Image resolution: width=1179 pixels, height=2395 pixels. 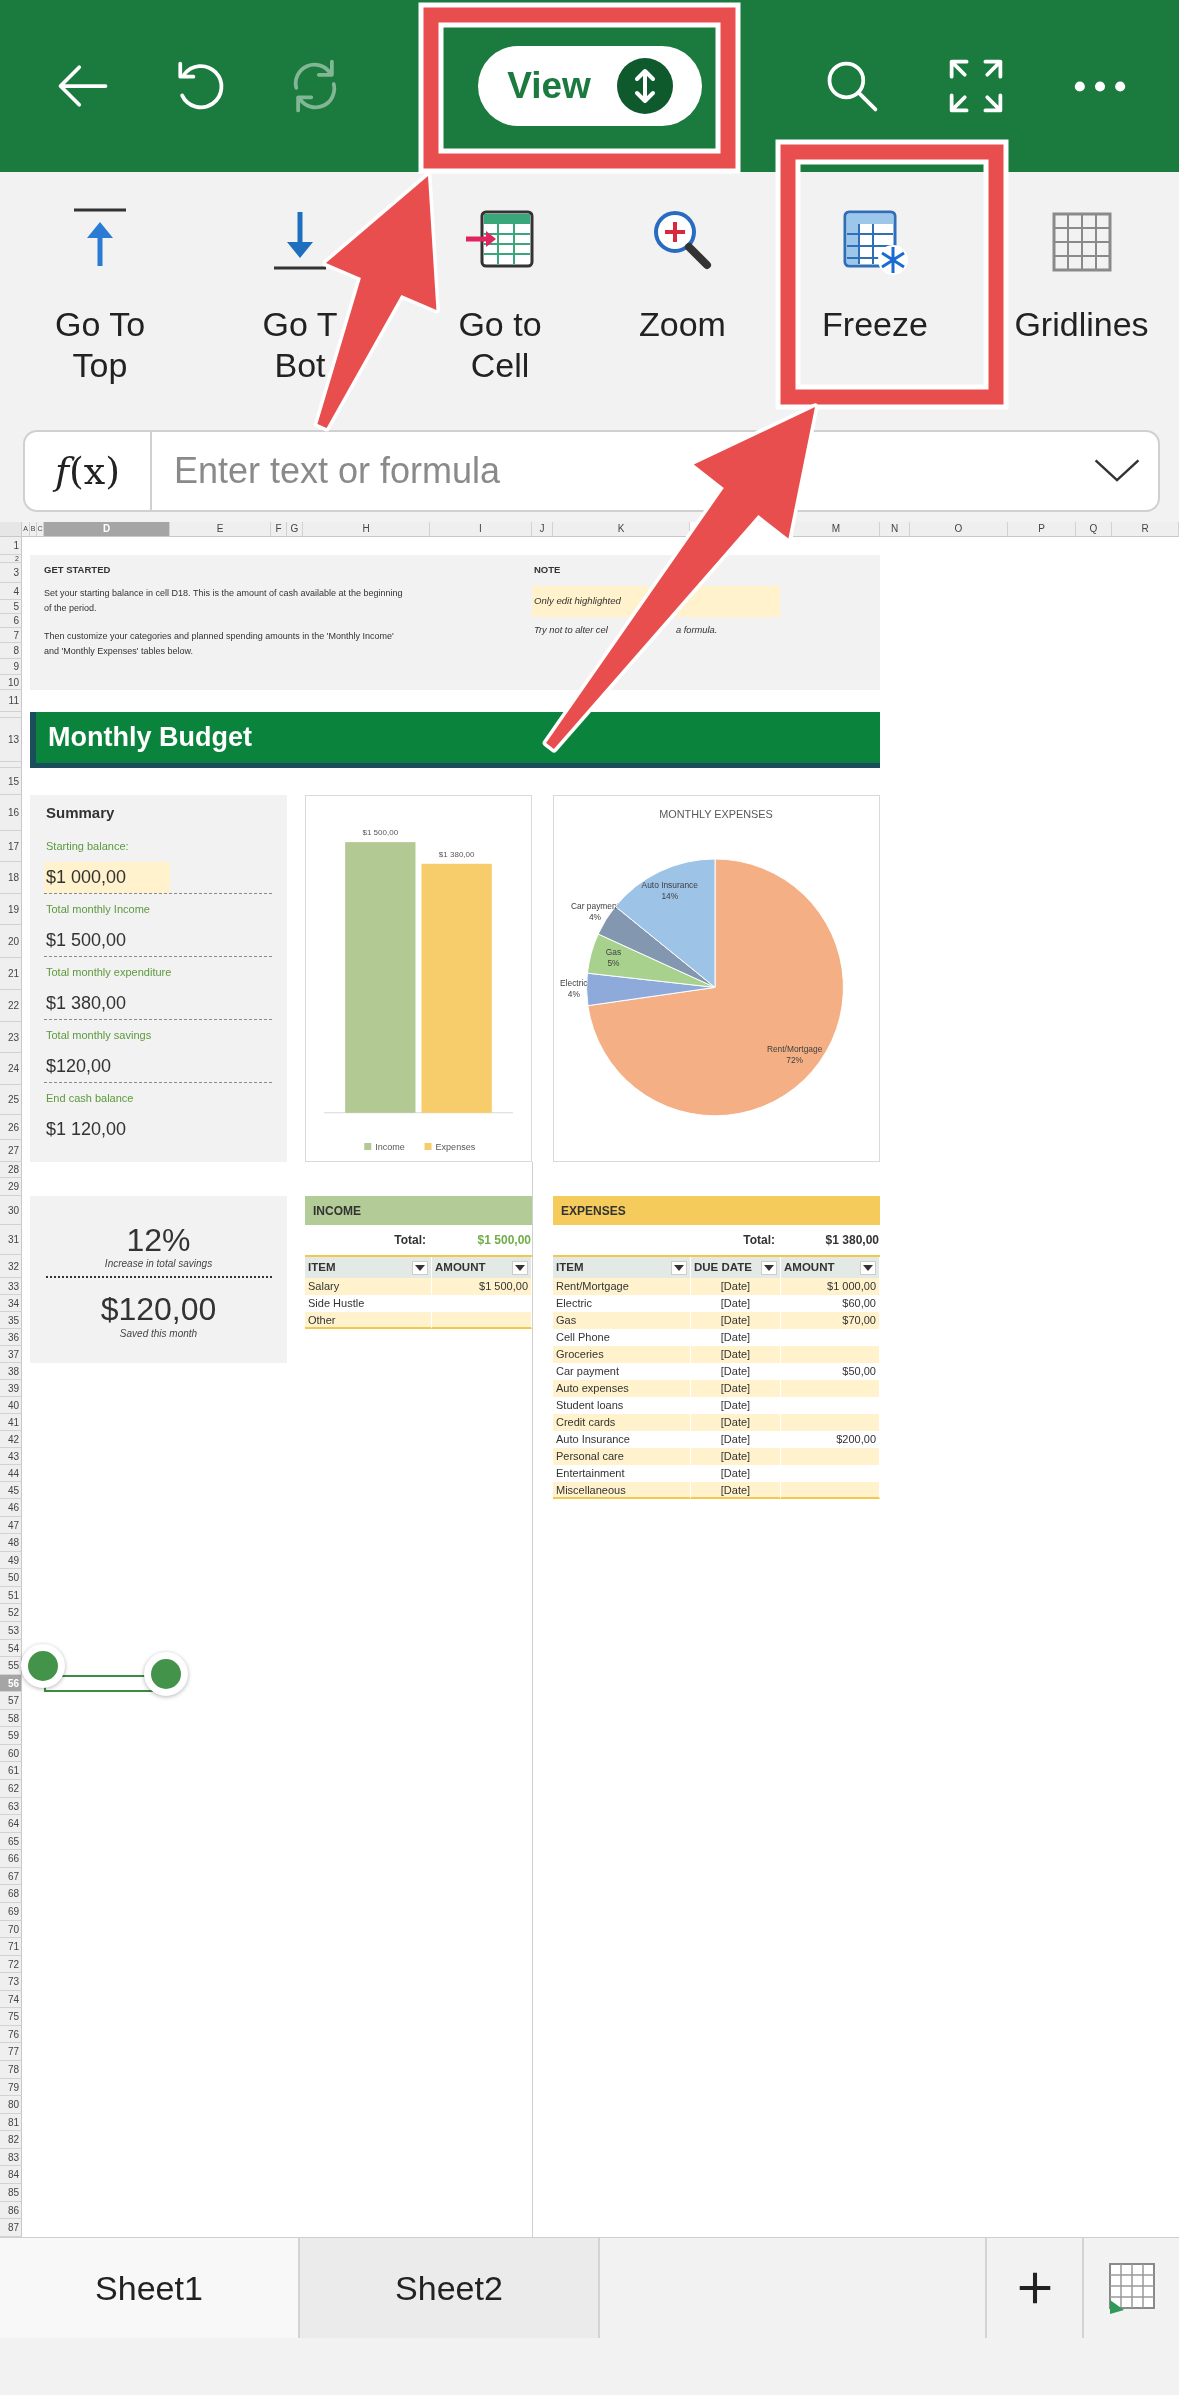 I want to click on sheet-row-header: 15, so click(x=11, y=781).